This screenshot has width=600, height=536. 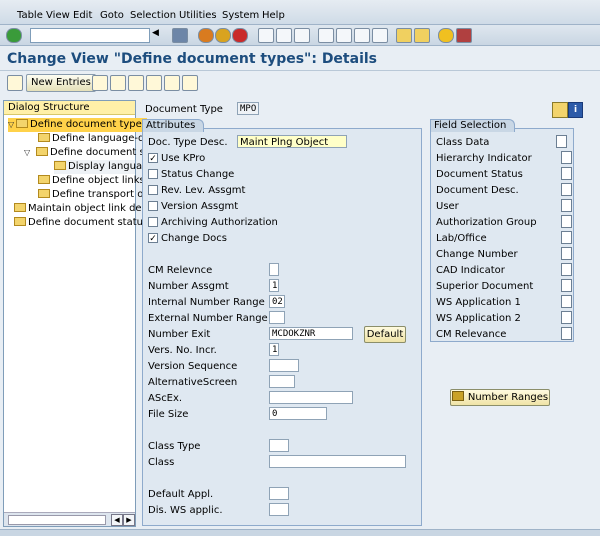 What do you see at coordinates (464, 35) in the screenshot?
I see `layout-menu-icon` at bounding box center [464, 35].